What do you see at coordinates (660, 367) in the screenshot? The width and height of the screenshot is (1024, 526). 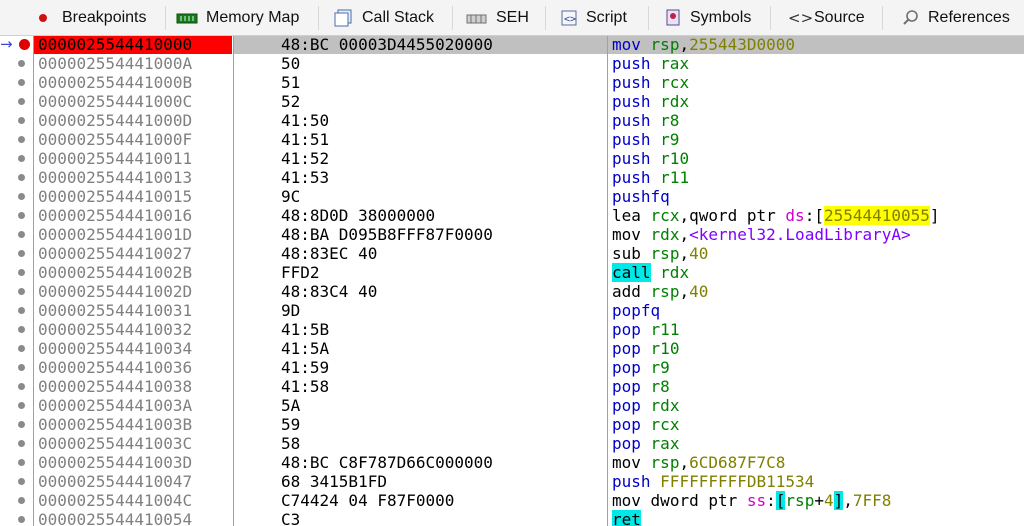 I see `operand-token: r9` at bounding box center [660, 367].